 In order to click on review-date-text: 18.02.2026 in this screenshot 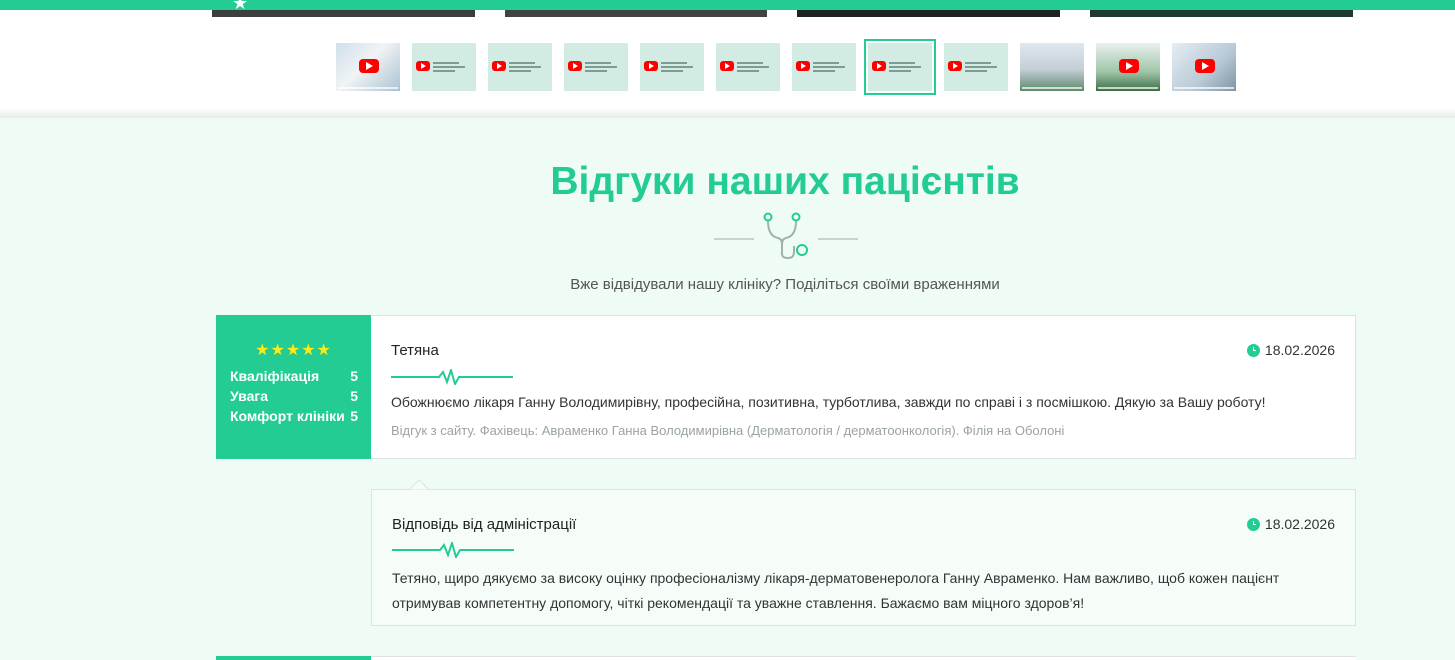, I will do `click(1299, 350)`.